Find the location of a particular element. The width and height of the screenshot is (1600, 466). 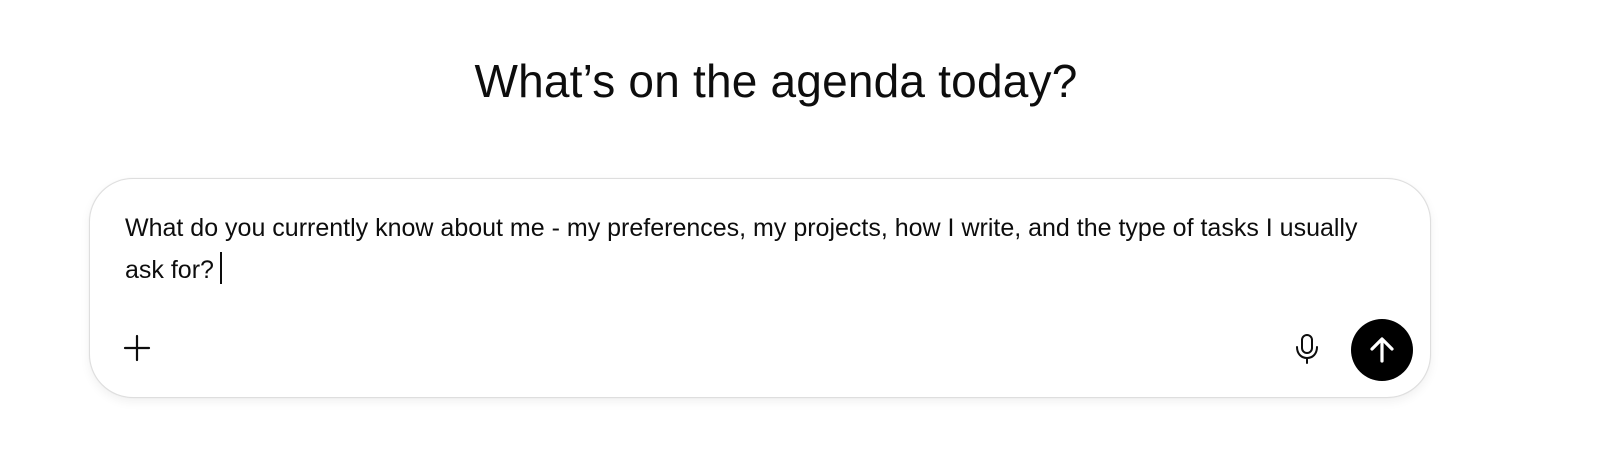

plus-icon is located at coordinates (137, 348).